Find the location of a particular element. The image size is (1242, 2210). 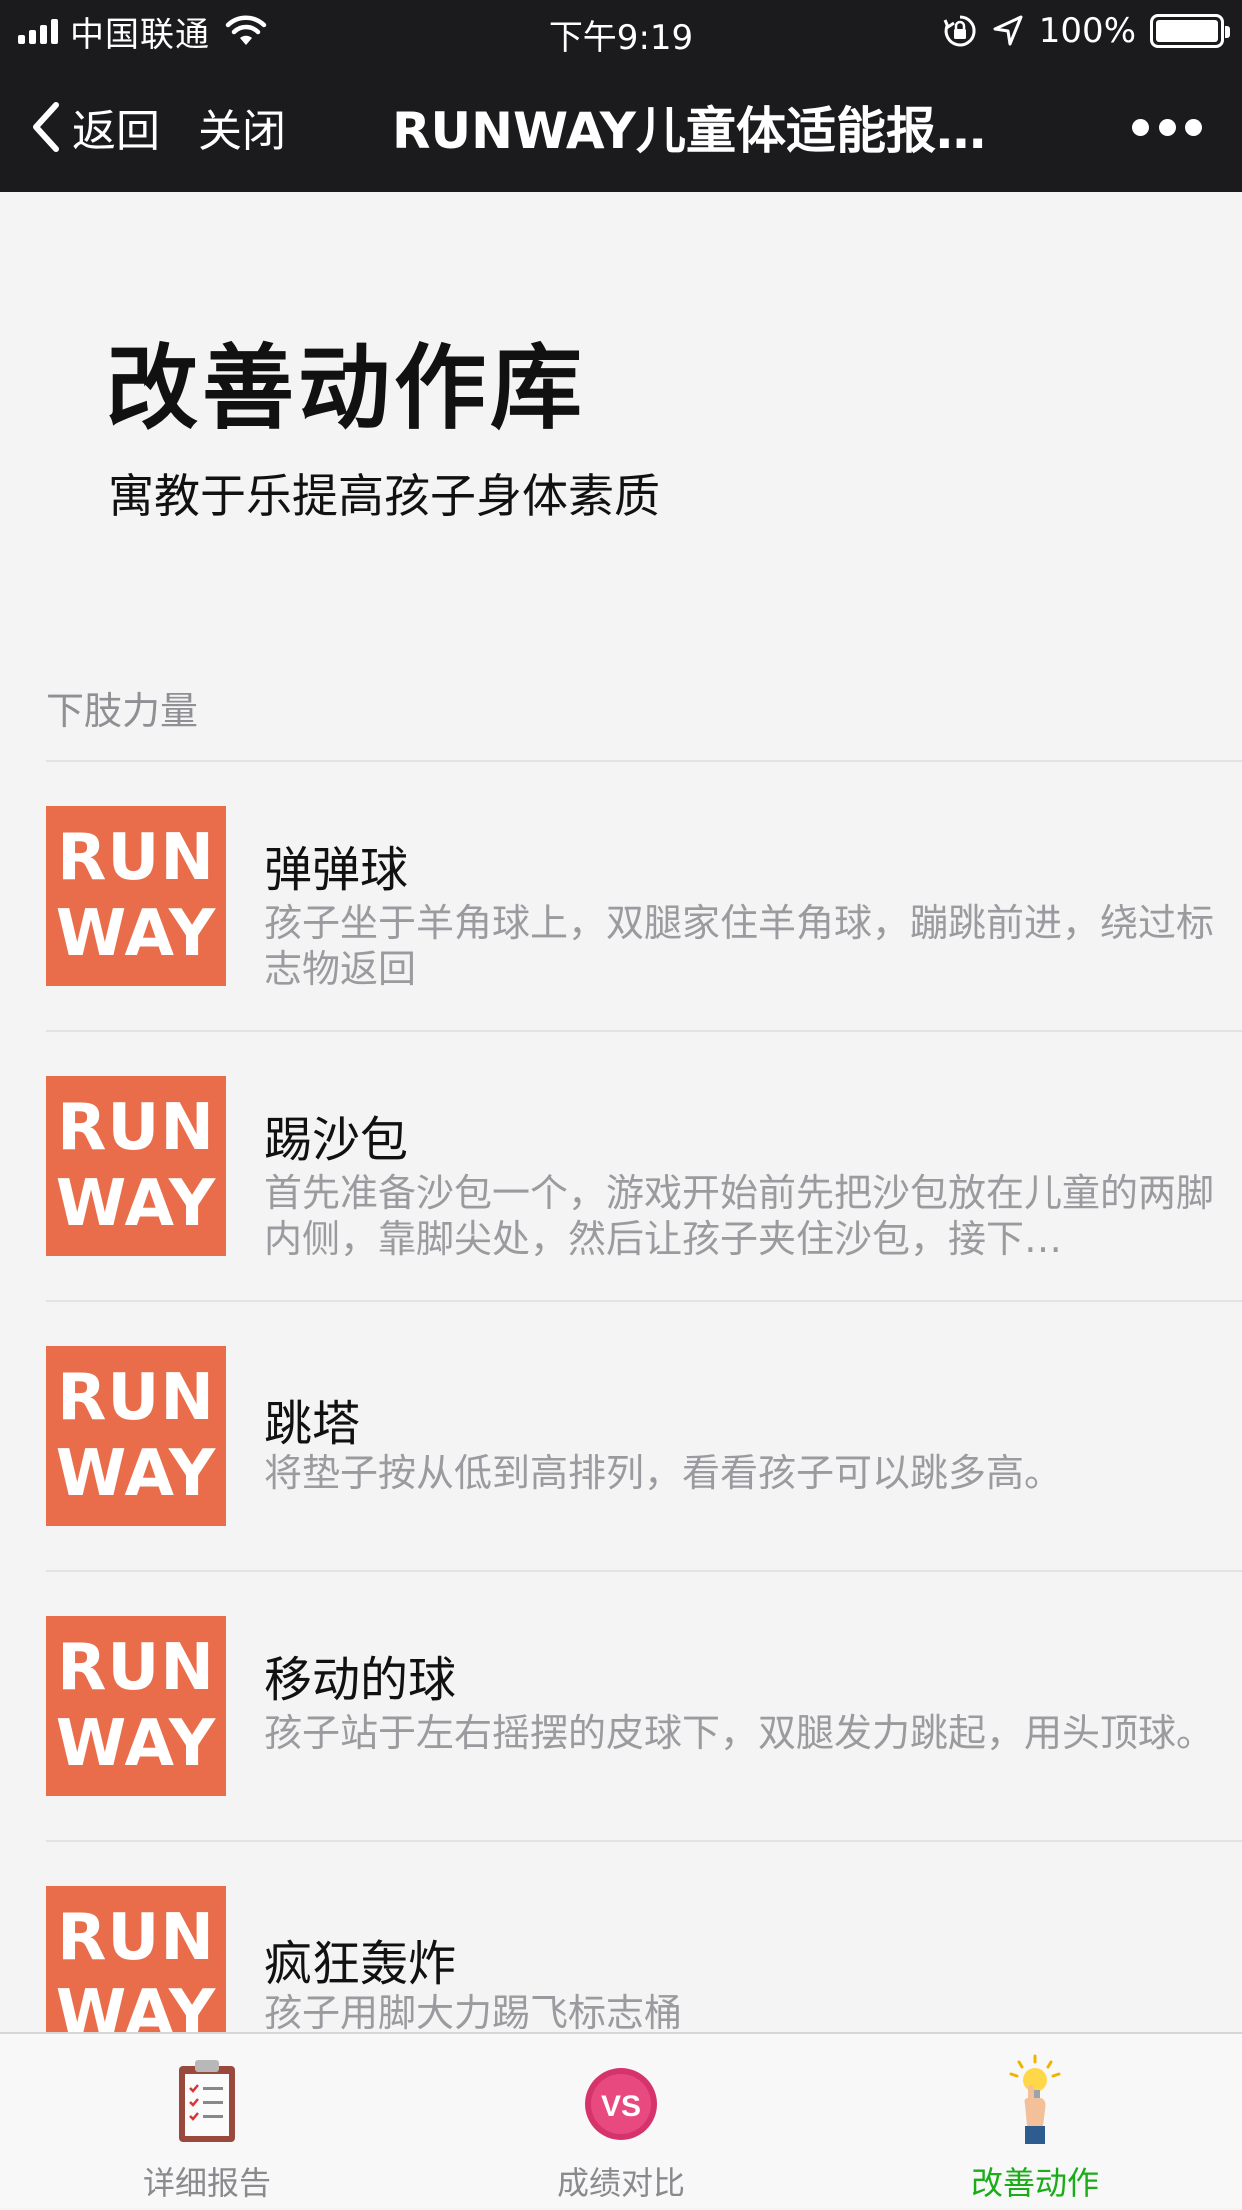

exercise-description: 孩子站于左右摇摆的皮球下，双腿发力跳起，用头顶球。 is located at coordinates (739, 1733).